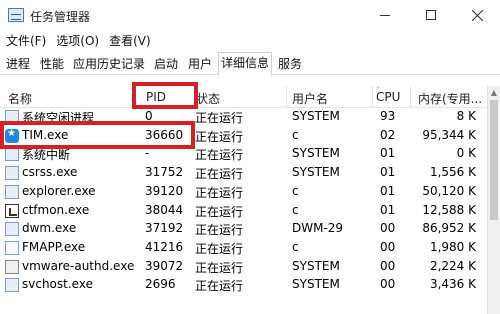 The height and width of the screenshot is (314, 500). What do you see at coordinates (16, 15) in the screenshot?
I see `task-manager-icon` at bounding box center [16, 15].